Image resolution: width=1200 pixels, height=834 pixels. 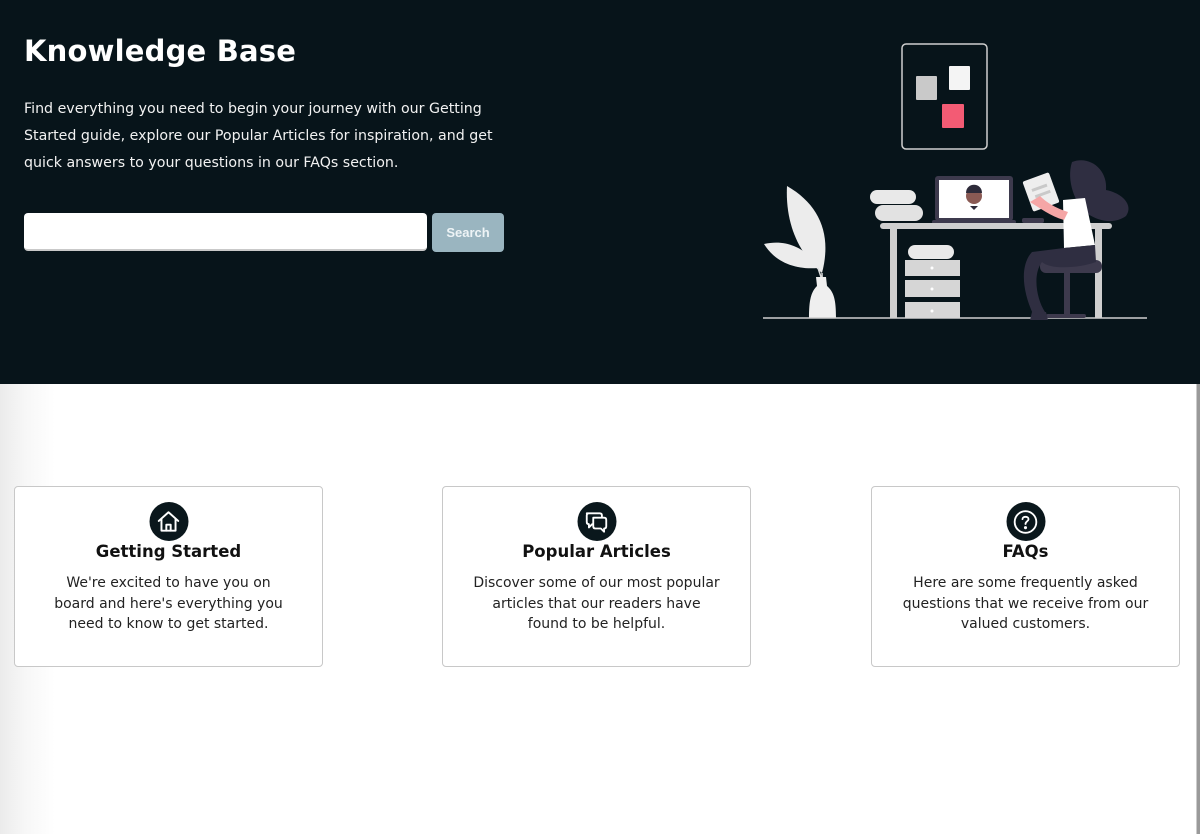 What do you see at coordinates (160, 51) in the screenshot?
I see `page-title: Knowledge Base` at bounding box center [160, 51].